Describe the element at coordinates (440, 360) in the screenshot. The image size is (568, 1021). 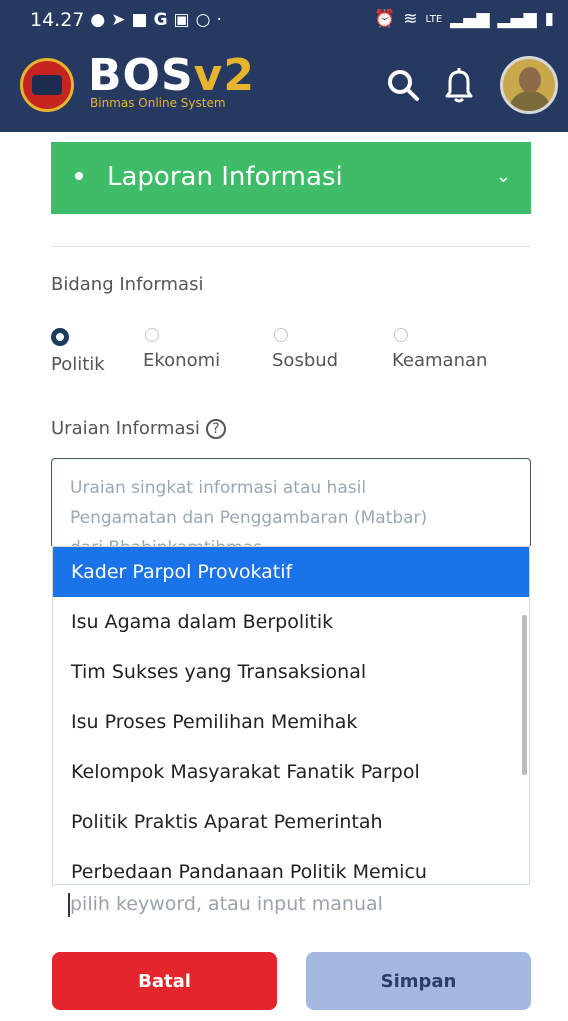
I see `radio-label: Keamanan` at that location.